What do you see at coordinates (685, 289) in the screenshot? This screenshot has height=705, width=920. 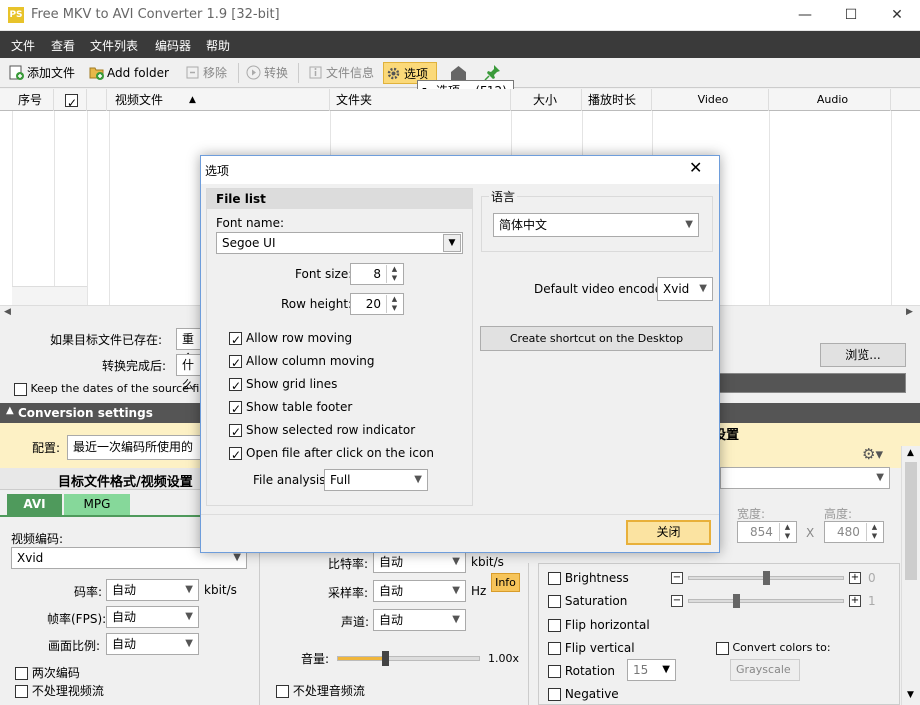 I see `default-encoder-select: Xvid ▼` at bounding box center [685, 289].